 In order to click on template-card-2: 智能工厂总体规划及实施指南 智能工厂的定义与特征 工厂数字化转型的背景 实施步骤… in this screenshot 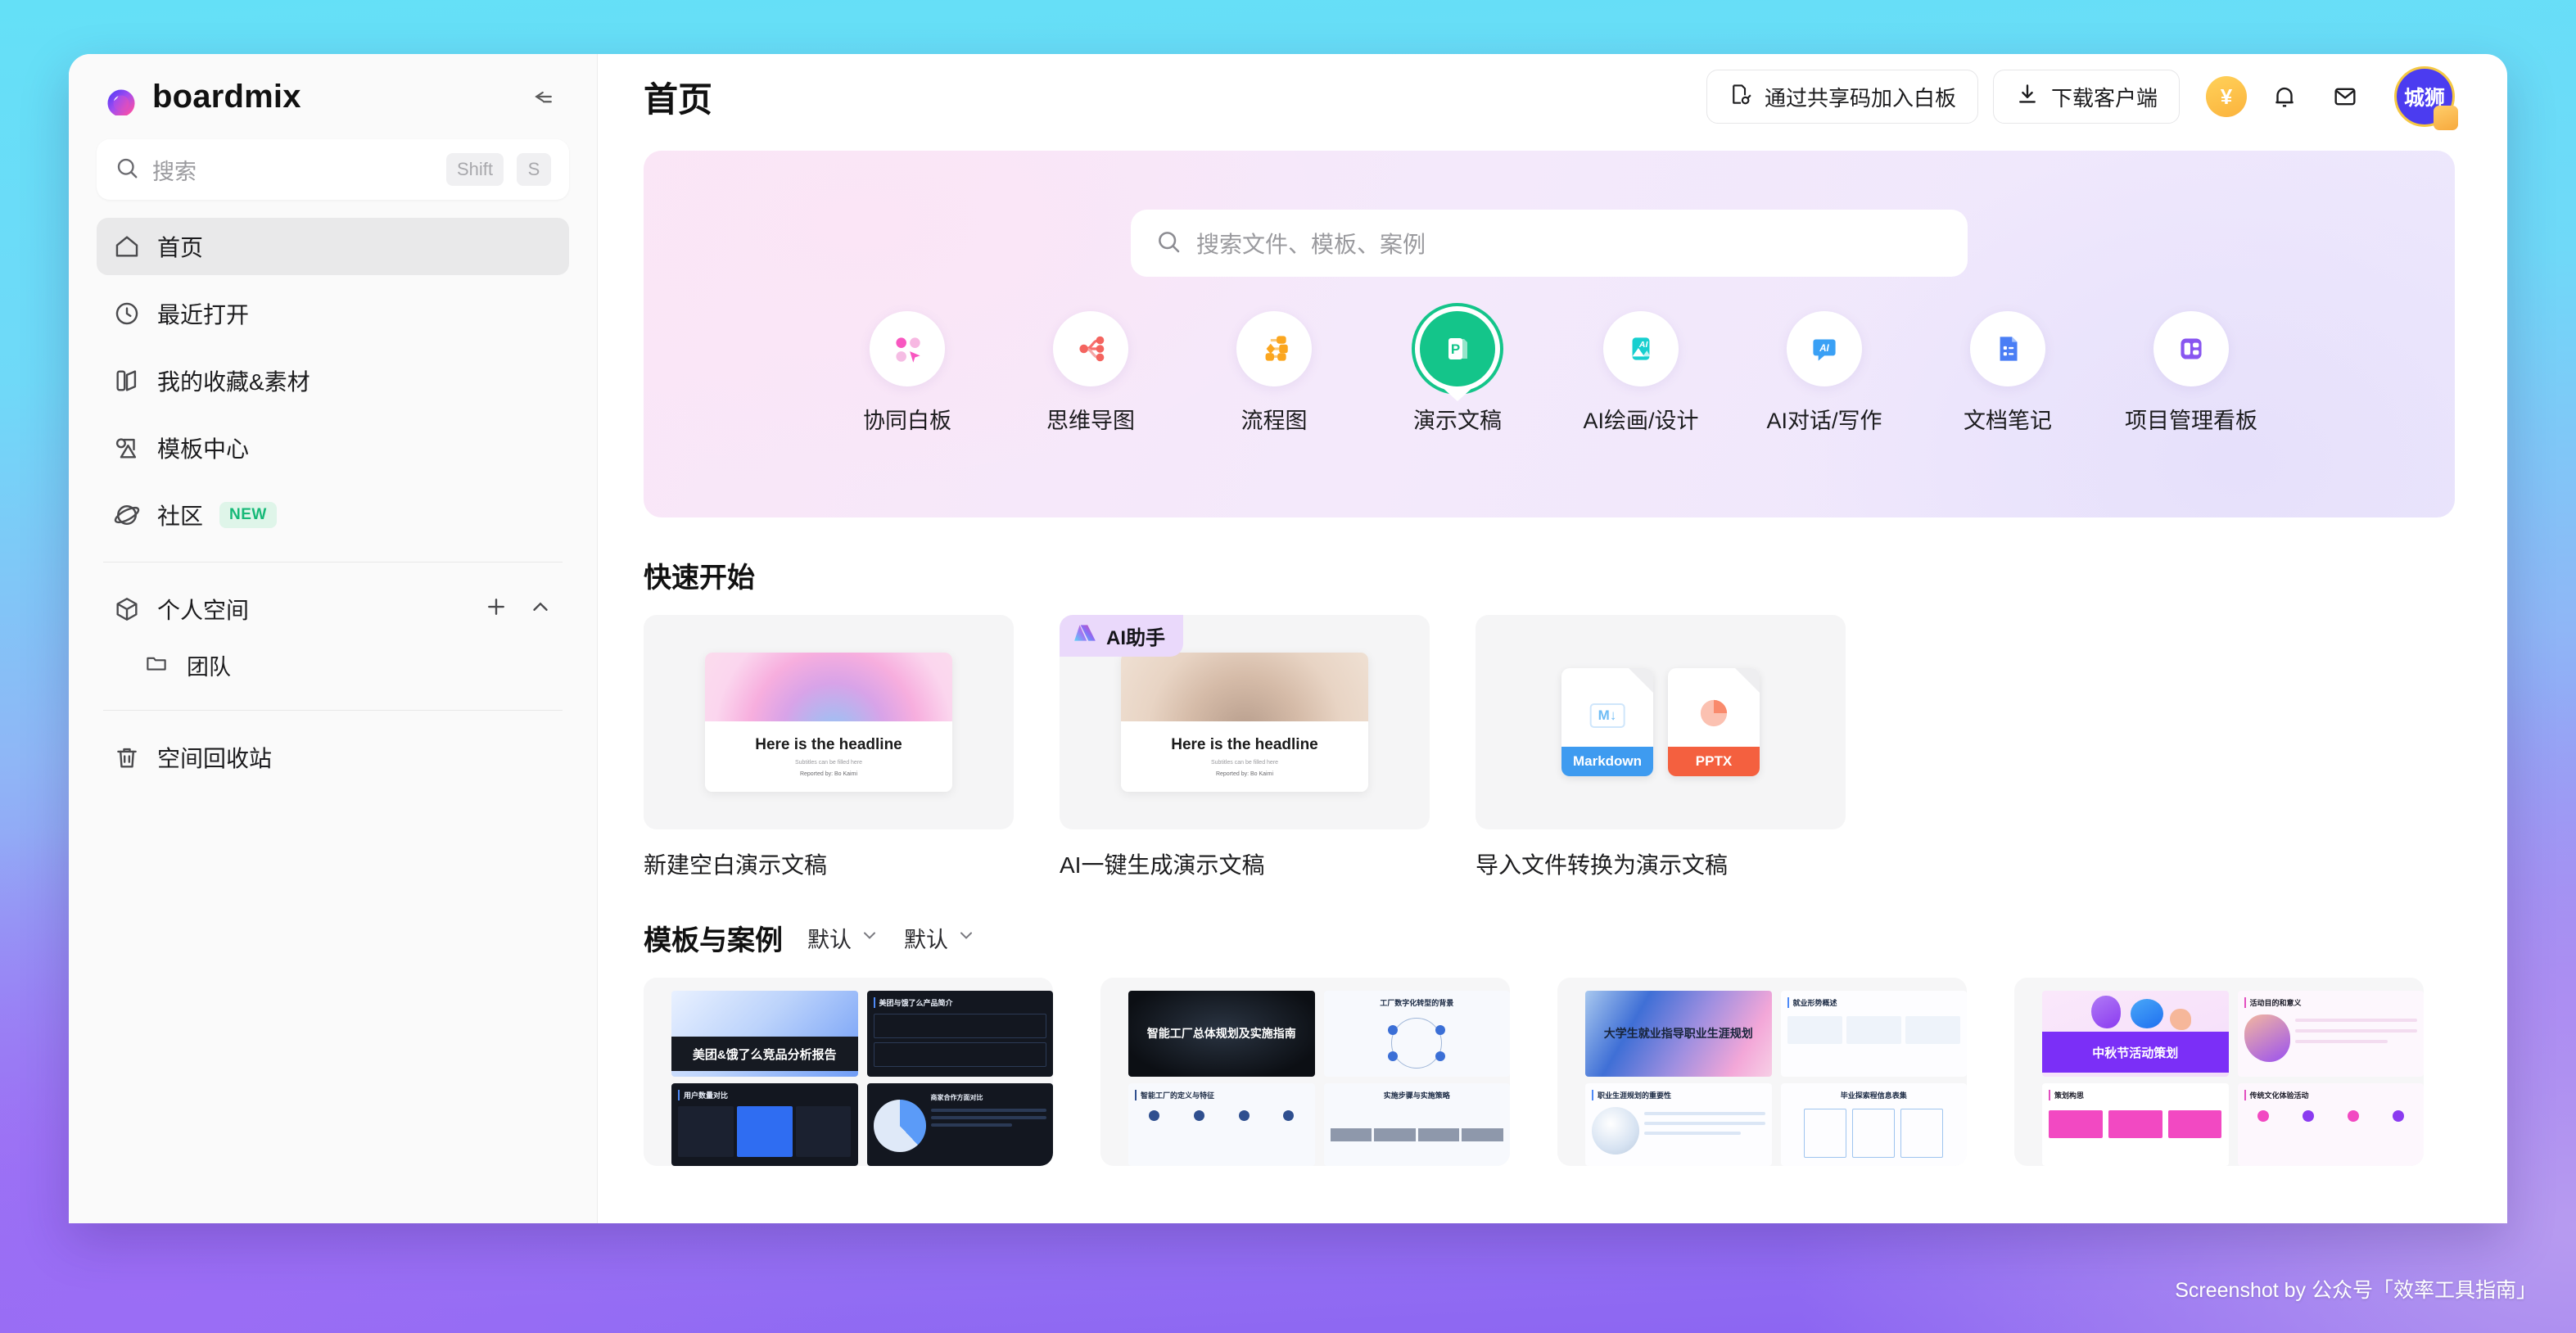, I will do `click(1305, 1072)`.